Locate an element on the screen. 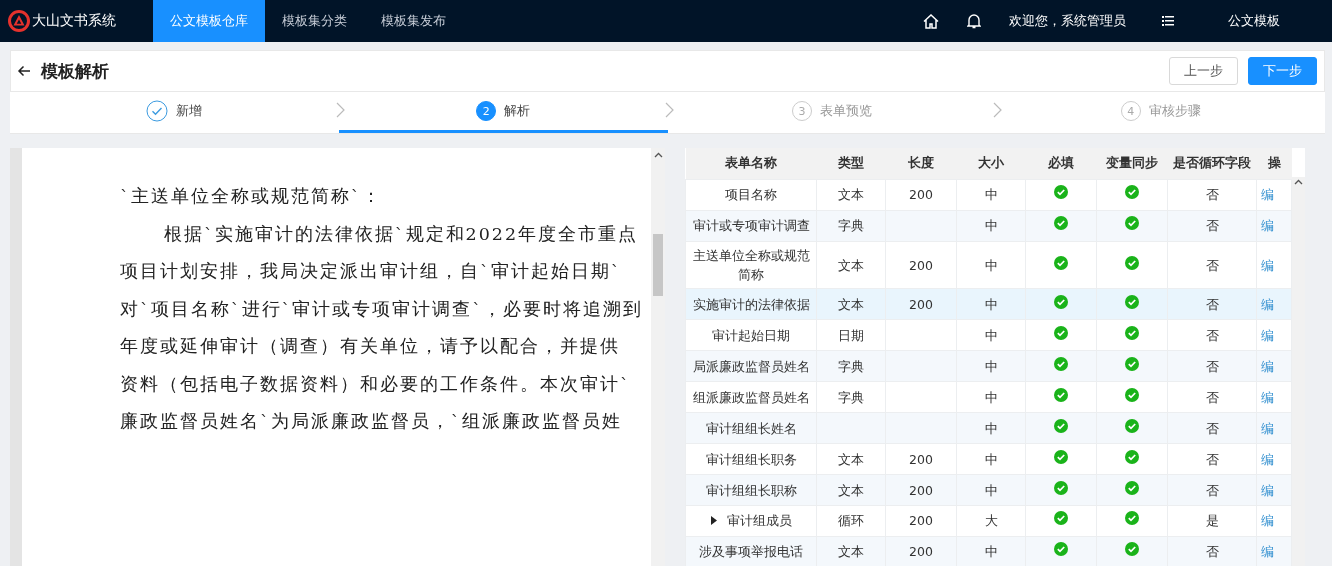  table-cell-text: 审计组组长姓名 is located at coordinates (751, 428).